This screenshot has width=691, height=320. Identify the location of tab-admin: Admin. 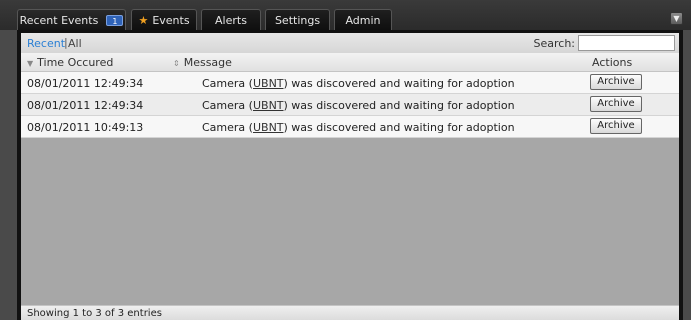
(363, 19).